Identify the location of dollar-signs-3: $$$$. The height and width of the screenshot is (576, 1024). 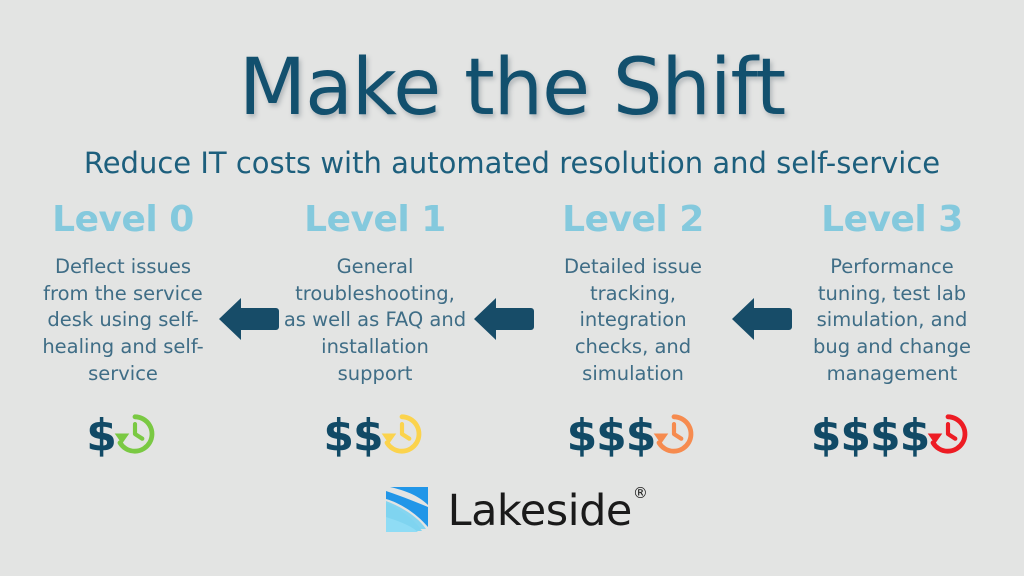
(870, 435).